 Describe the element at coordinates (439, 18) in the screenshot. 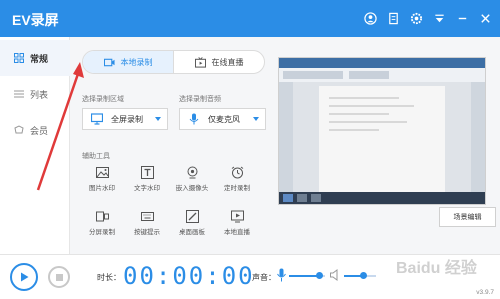

I see `dropdown-menu-icon` at that location.